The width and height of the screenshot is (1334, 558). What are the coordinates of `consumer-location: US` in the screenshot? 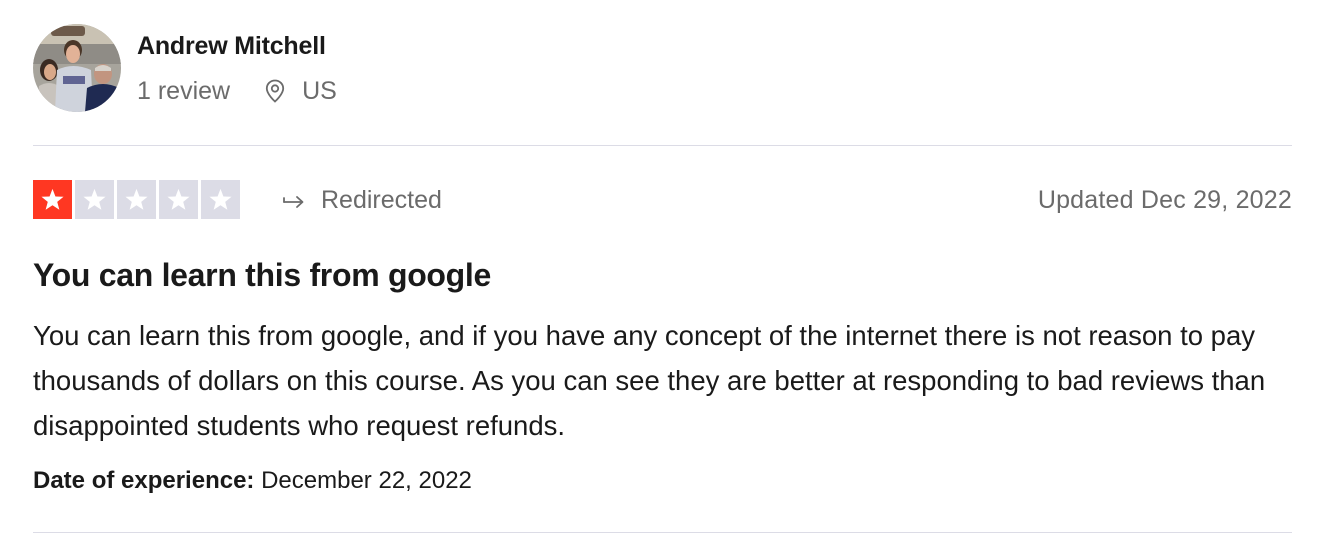 It's located at (299, 91).